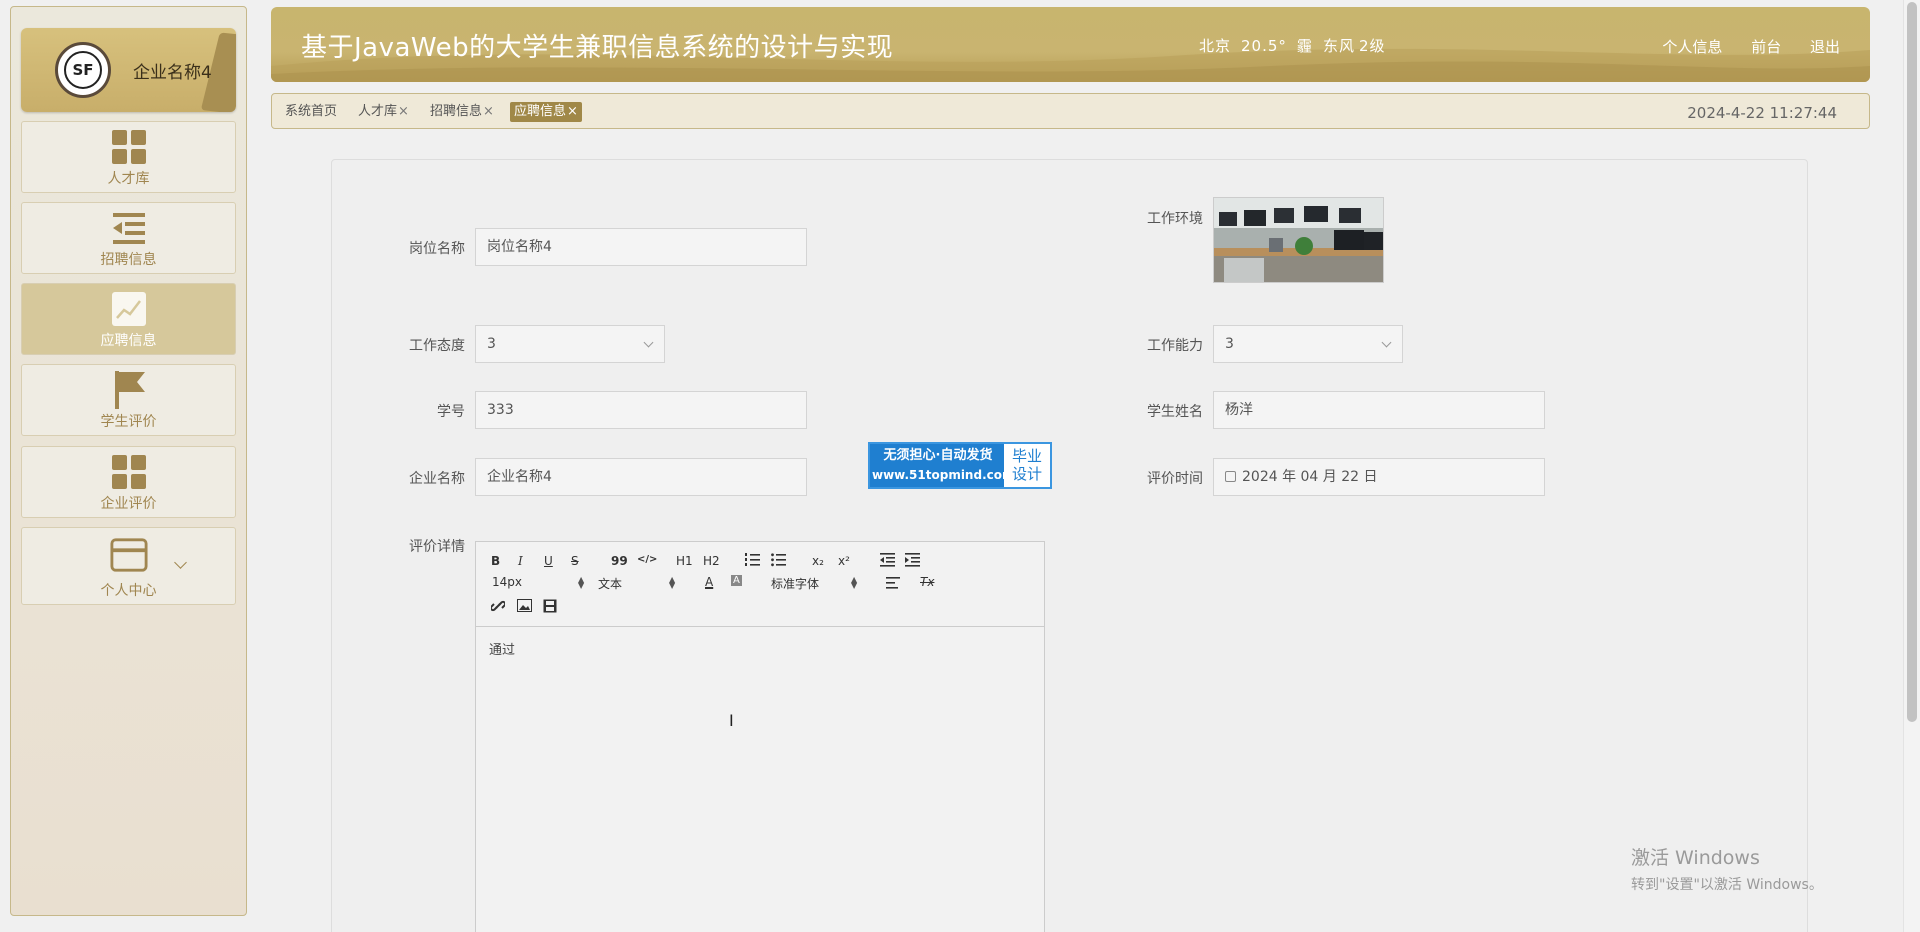  Describe the element at coordinates (1175, 219) in the screenshot. I see `work-env-label: 工作环境` at that location.